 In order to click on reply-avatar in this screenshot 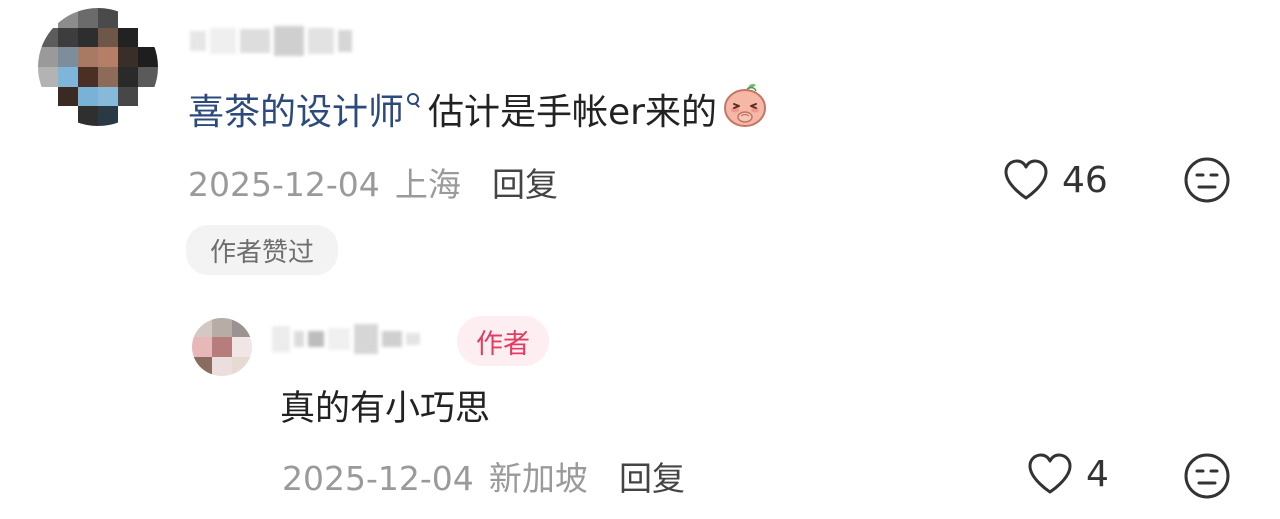, I will do `click(222, 347)`.